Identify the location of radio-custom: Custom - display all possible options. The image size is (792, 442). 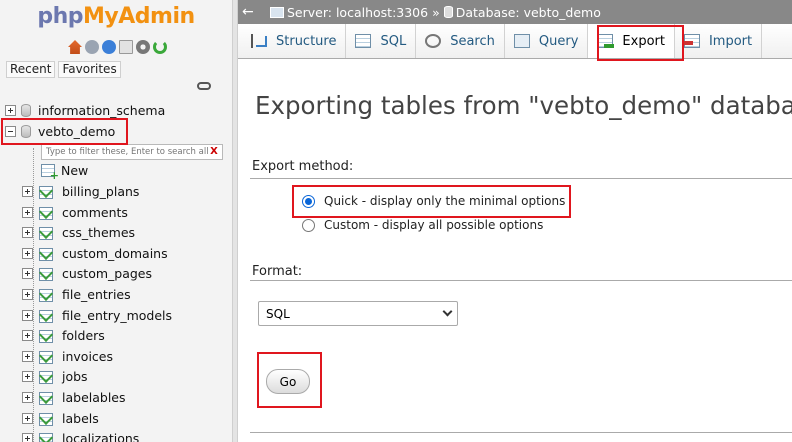
(422, 225).